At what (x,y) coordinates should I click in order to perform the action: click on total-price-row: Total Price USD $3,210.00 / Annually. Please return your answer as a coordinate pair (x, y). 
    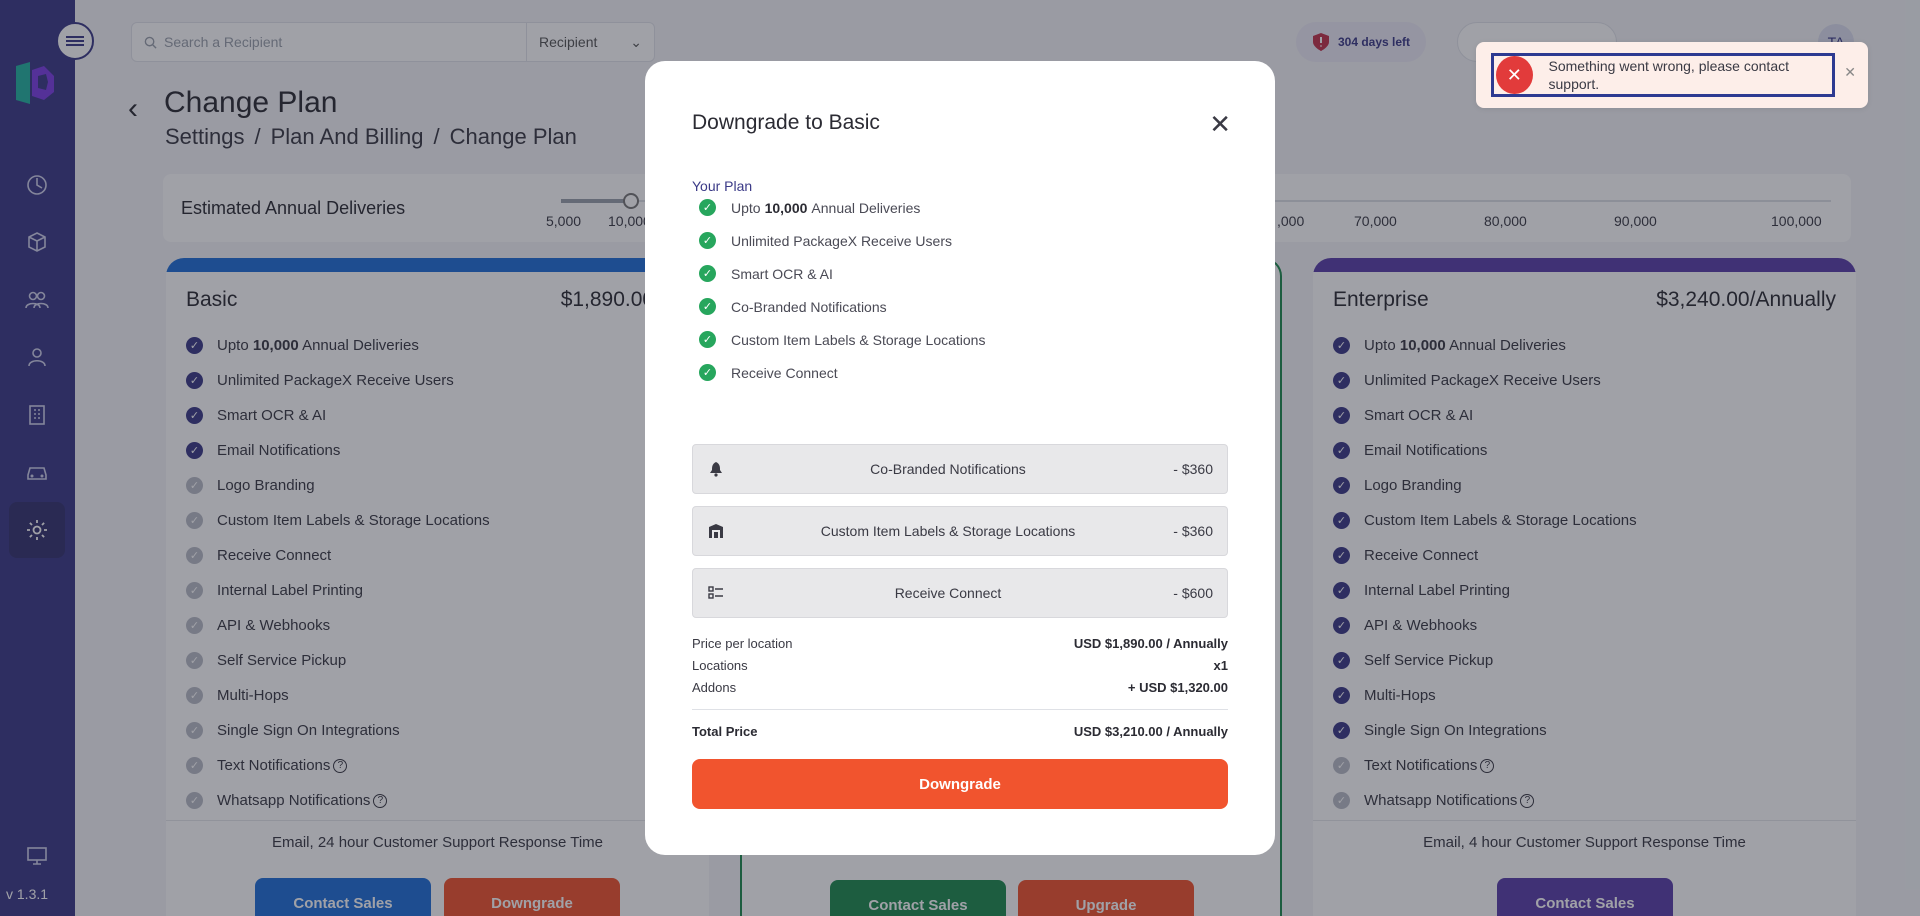
    Looking at the image, I should click on (960, 731).